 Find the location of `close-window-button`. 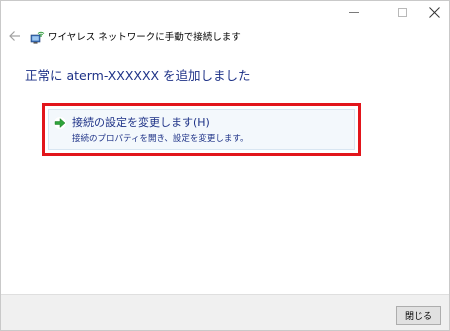

close-window-button is located at coordinates (434, 12).